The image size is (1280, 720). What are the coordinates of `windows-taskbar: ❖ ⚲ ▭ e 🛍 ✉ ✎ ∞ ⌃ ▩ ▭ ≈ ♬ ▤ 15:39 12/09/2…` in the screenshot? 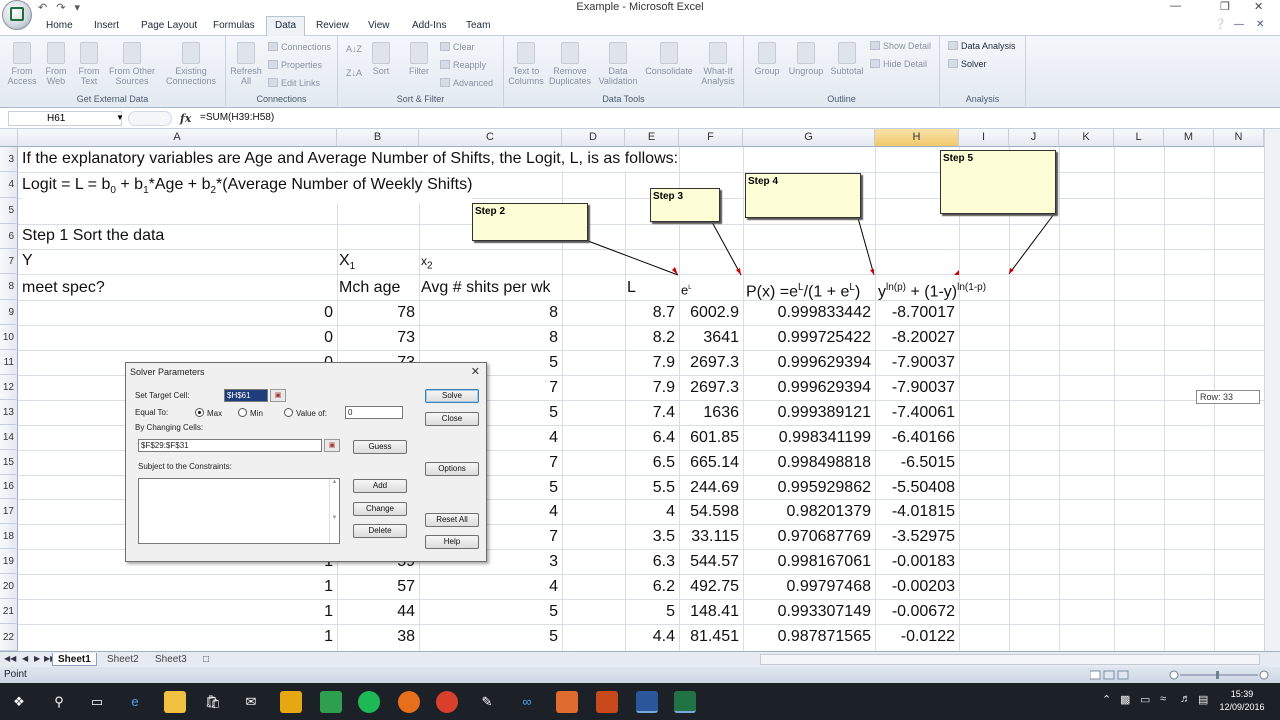 It's located at (640, 701).